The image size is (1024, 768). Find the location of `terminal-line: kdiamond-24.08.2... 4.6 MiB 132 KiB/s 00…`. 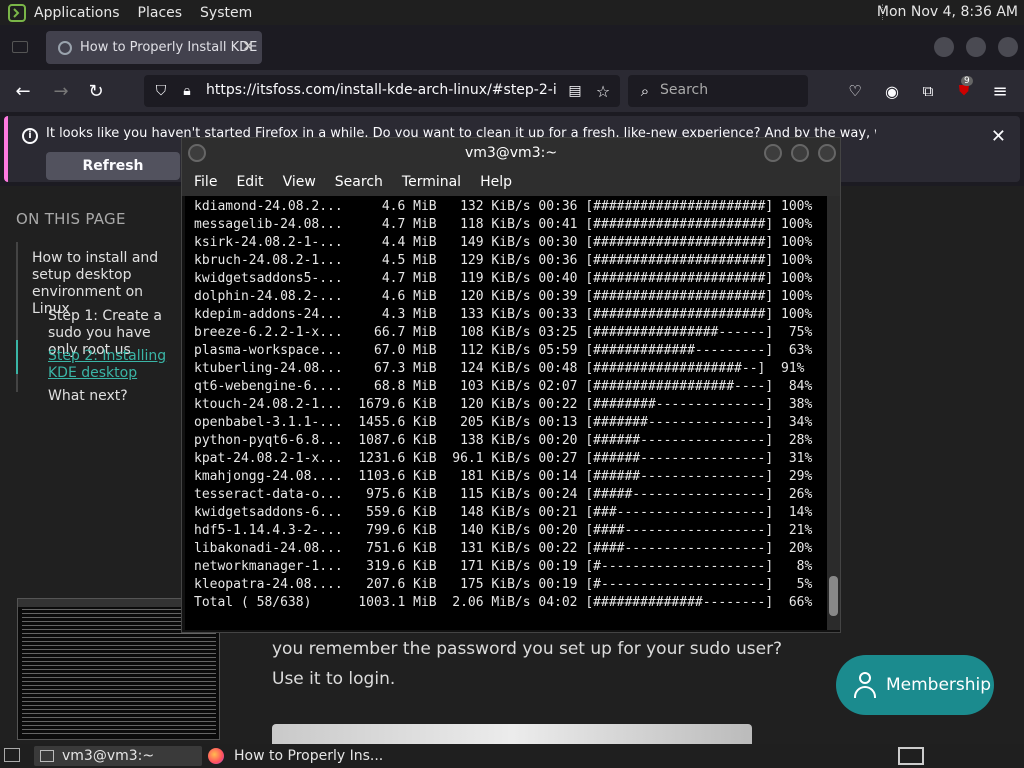

terminal-line: kdiamond-24.08.2... 4.6 MiB 132 KiB/s 00… is located at coordinates (503, 206).